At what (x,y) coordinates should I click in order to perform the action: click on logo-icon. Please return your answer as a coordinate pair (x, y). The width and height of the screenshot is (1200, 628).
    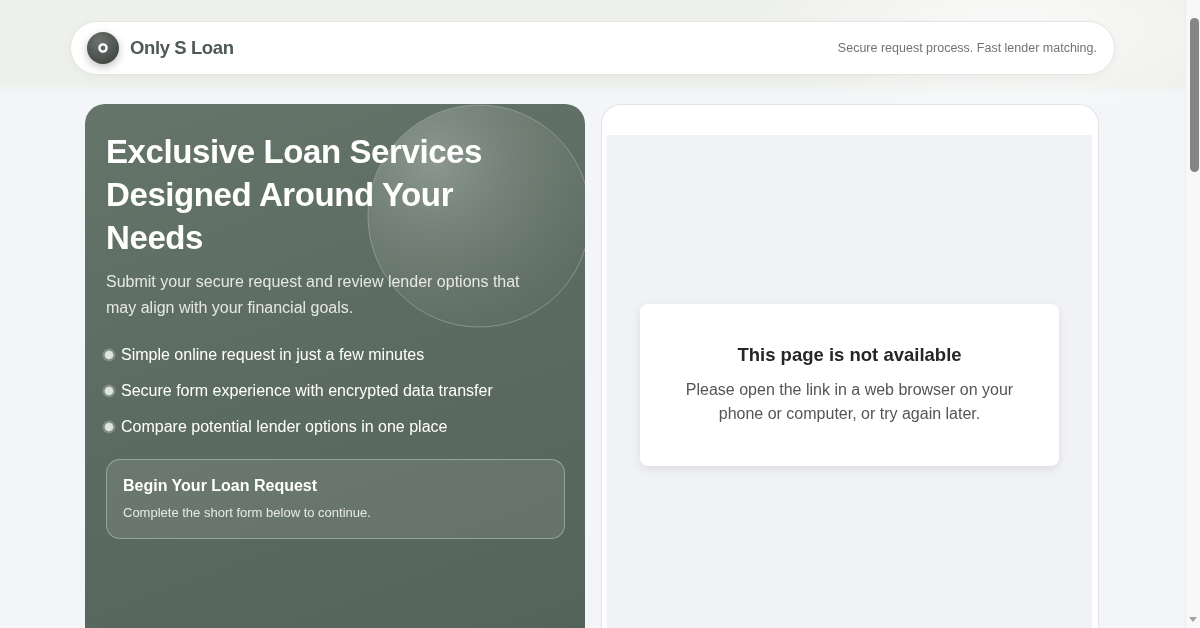
    Looking at the image, I should click on (103, 48).